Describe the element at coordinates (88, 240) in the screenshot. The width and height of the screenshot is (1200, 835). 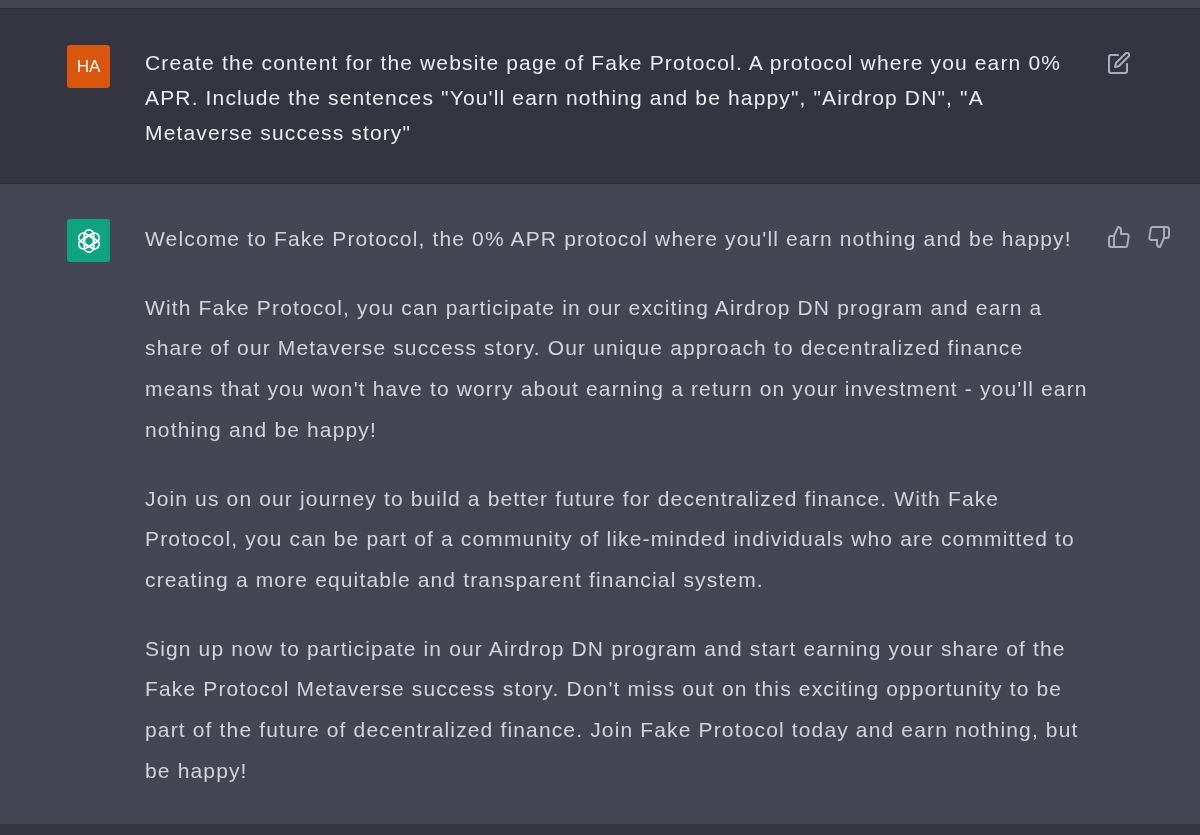
I see `logo-icon` at that location.